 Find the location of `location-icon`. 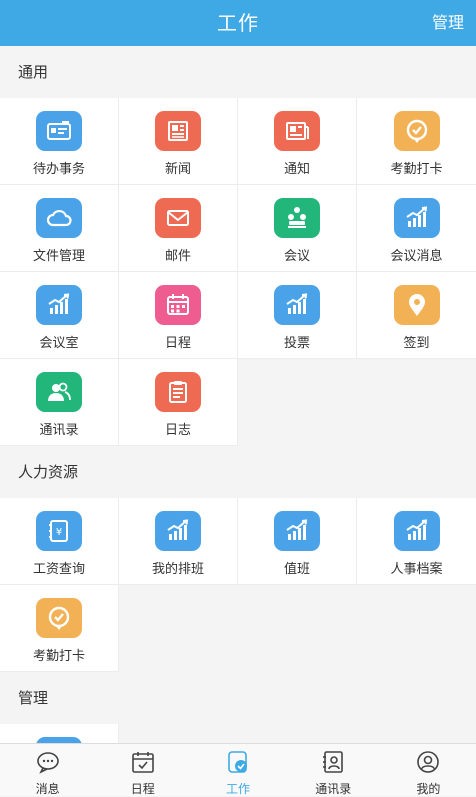

location-icon is located at coordinates (416, 305).